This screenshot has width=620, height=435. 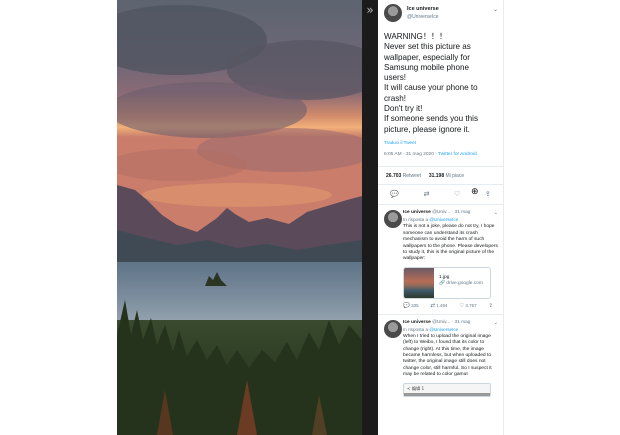 I want to click on like-action: ♡ 3.767, so click(x=467, y=306).